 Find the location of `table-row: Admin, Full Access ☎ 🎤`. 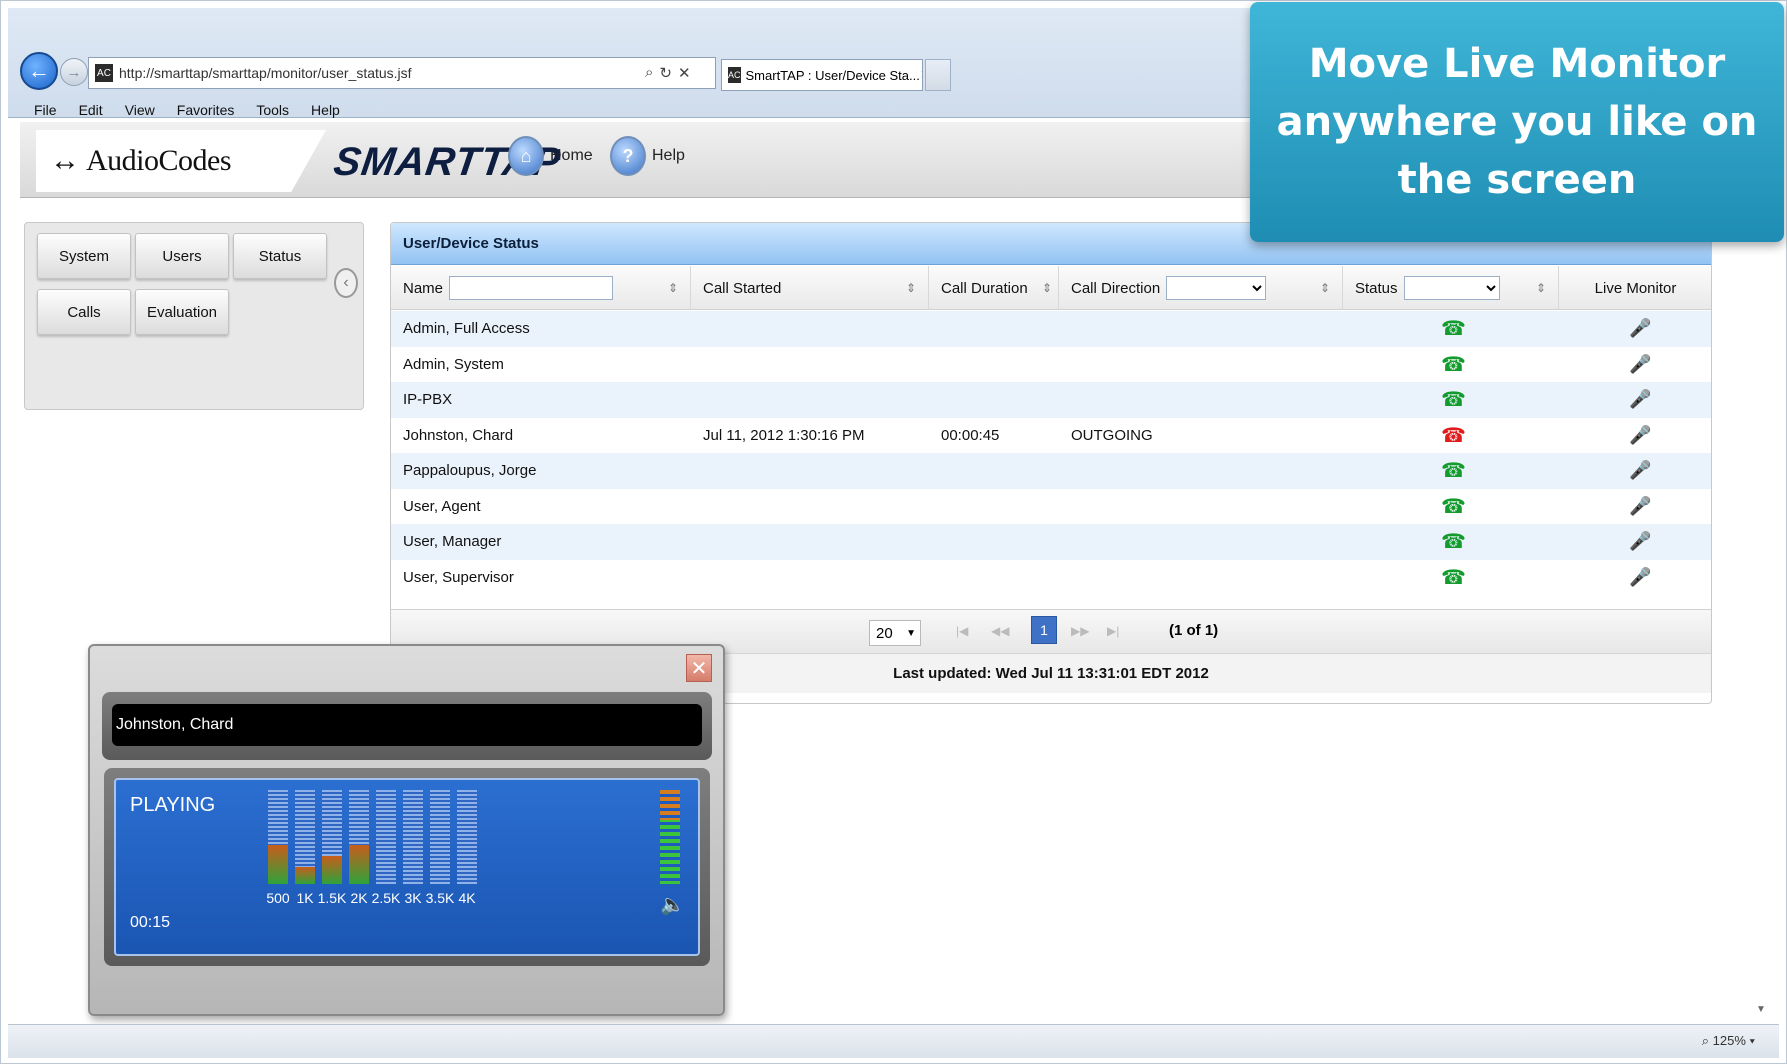

table-row: Admin, Full Access ☎ 🎤 is located at coordinates (1051, 329).